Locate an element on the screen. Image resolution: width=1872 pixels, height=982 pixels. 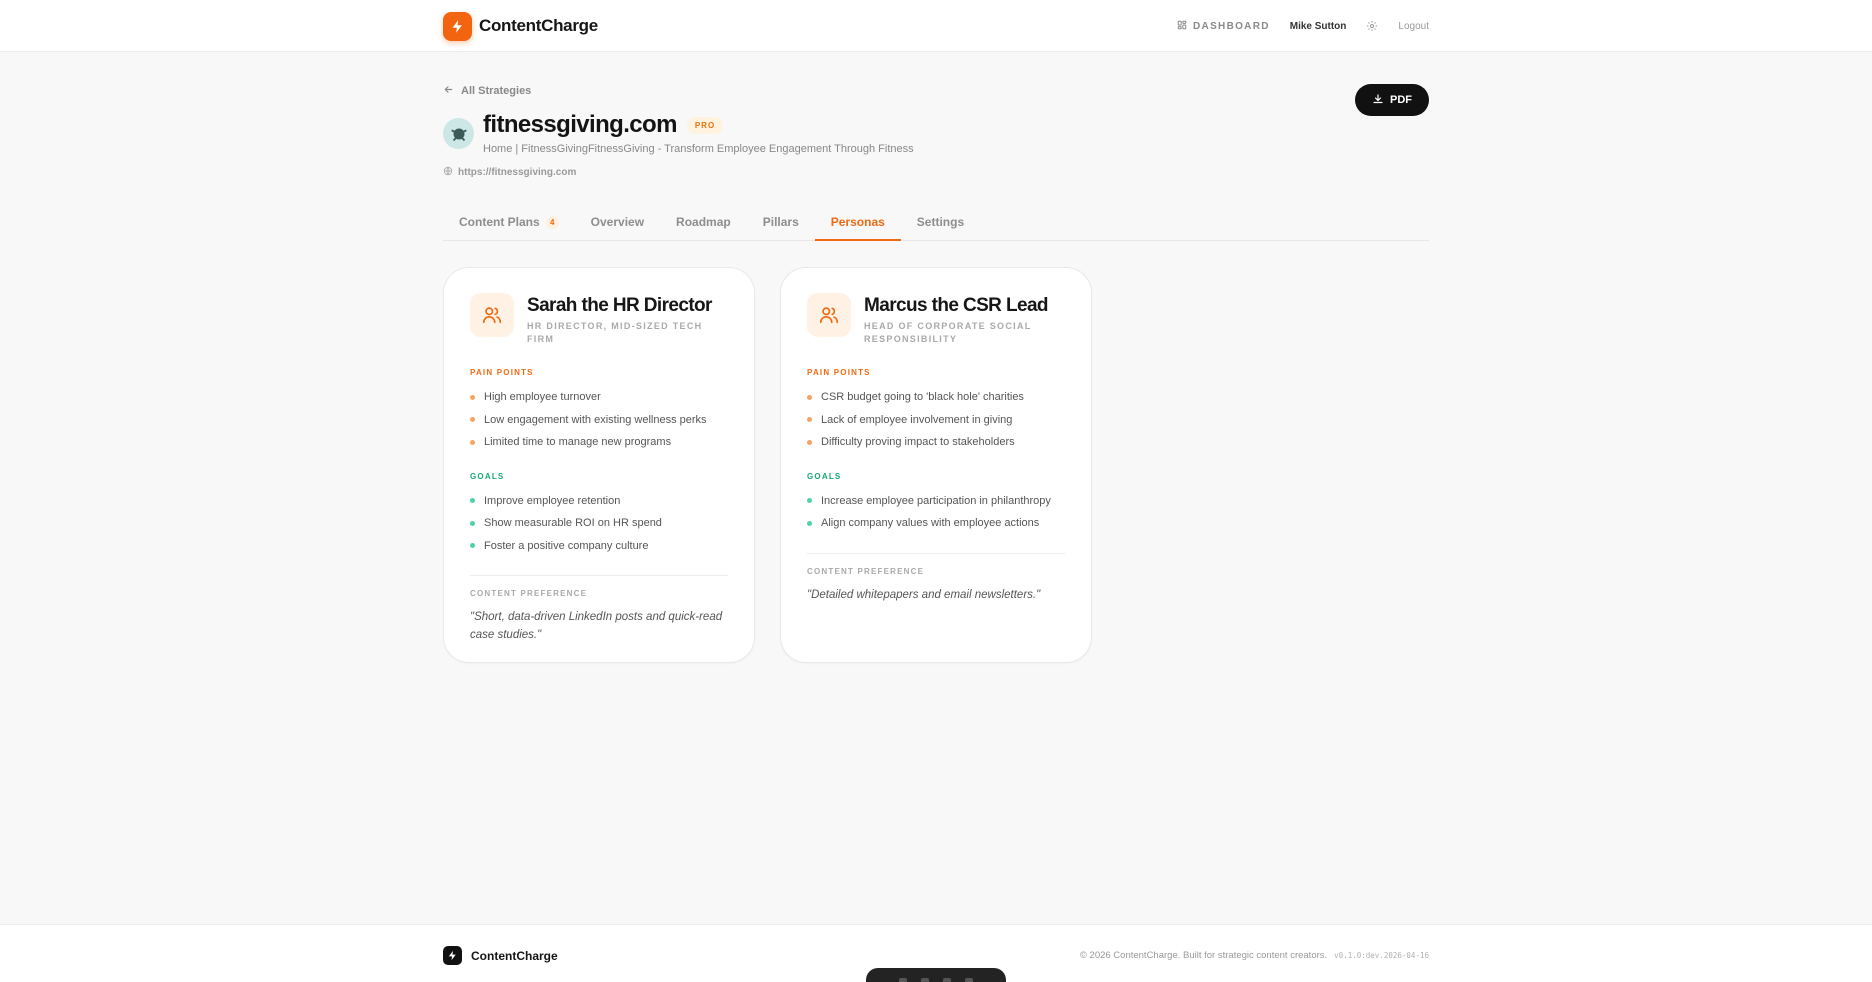
list-item: Improve employee retention is located at coordinates (599, 501).